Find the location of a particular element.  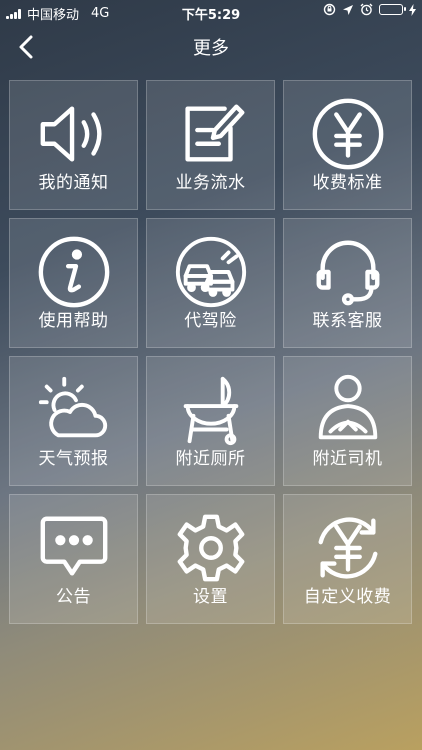

tile-notifications: 我的通知 is located at coordinates (73, 145).